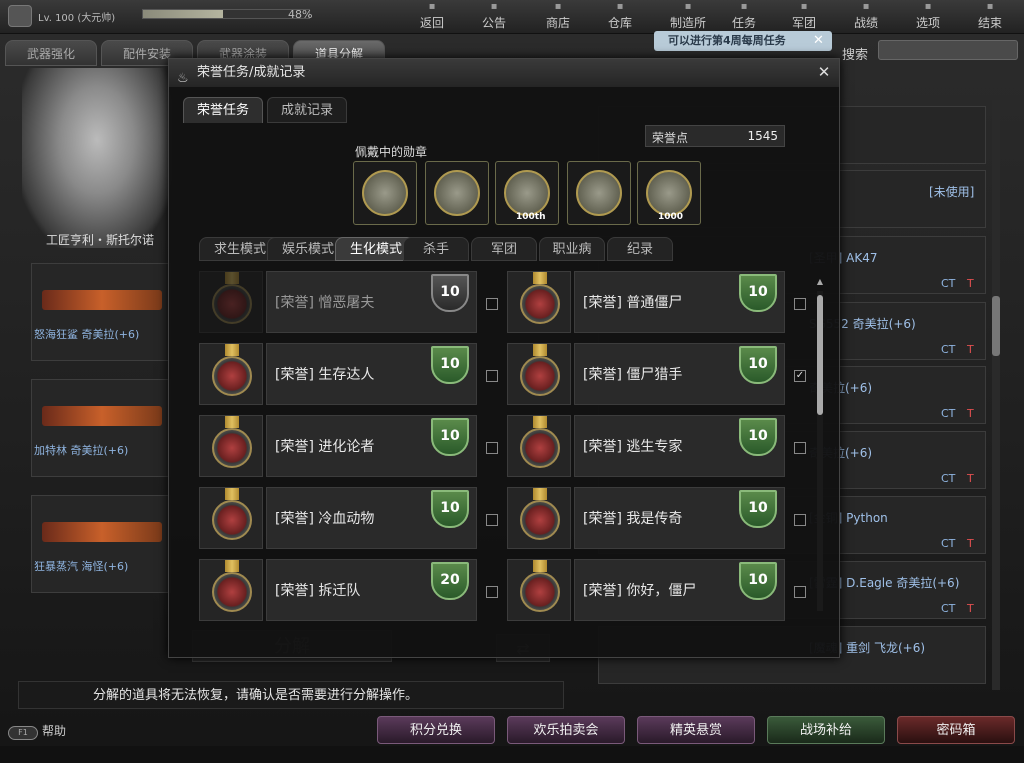 The height and width of the screenshot is (763, 1024). I want to click on nav-mission: ▪ 任务, so click(744, 17).